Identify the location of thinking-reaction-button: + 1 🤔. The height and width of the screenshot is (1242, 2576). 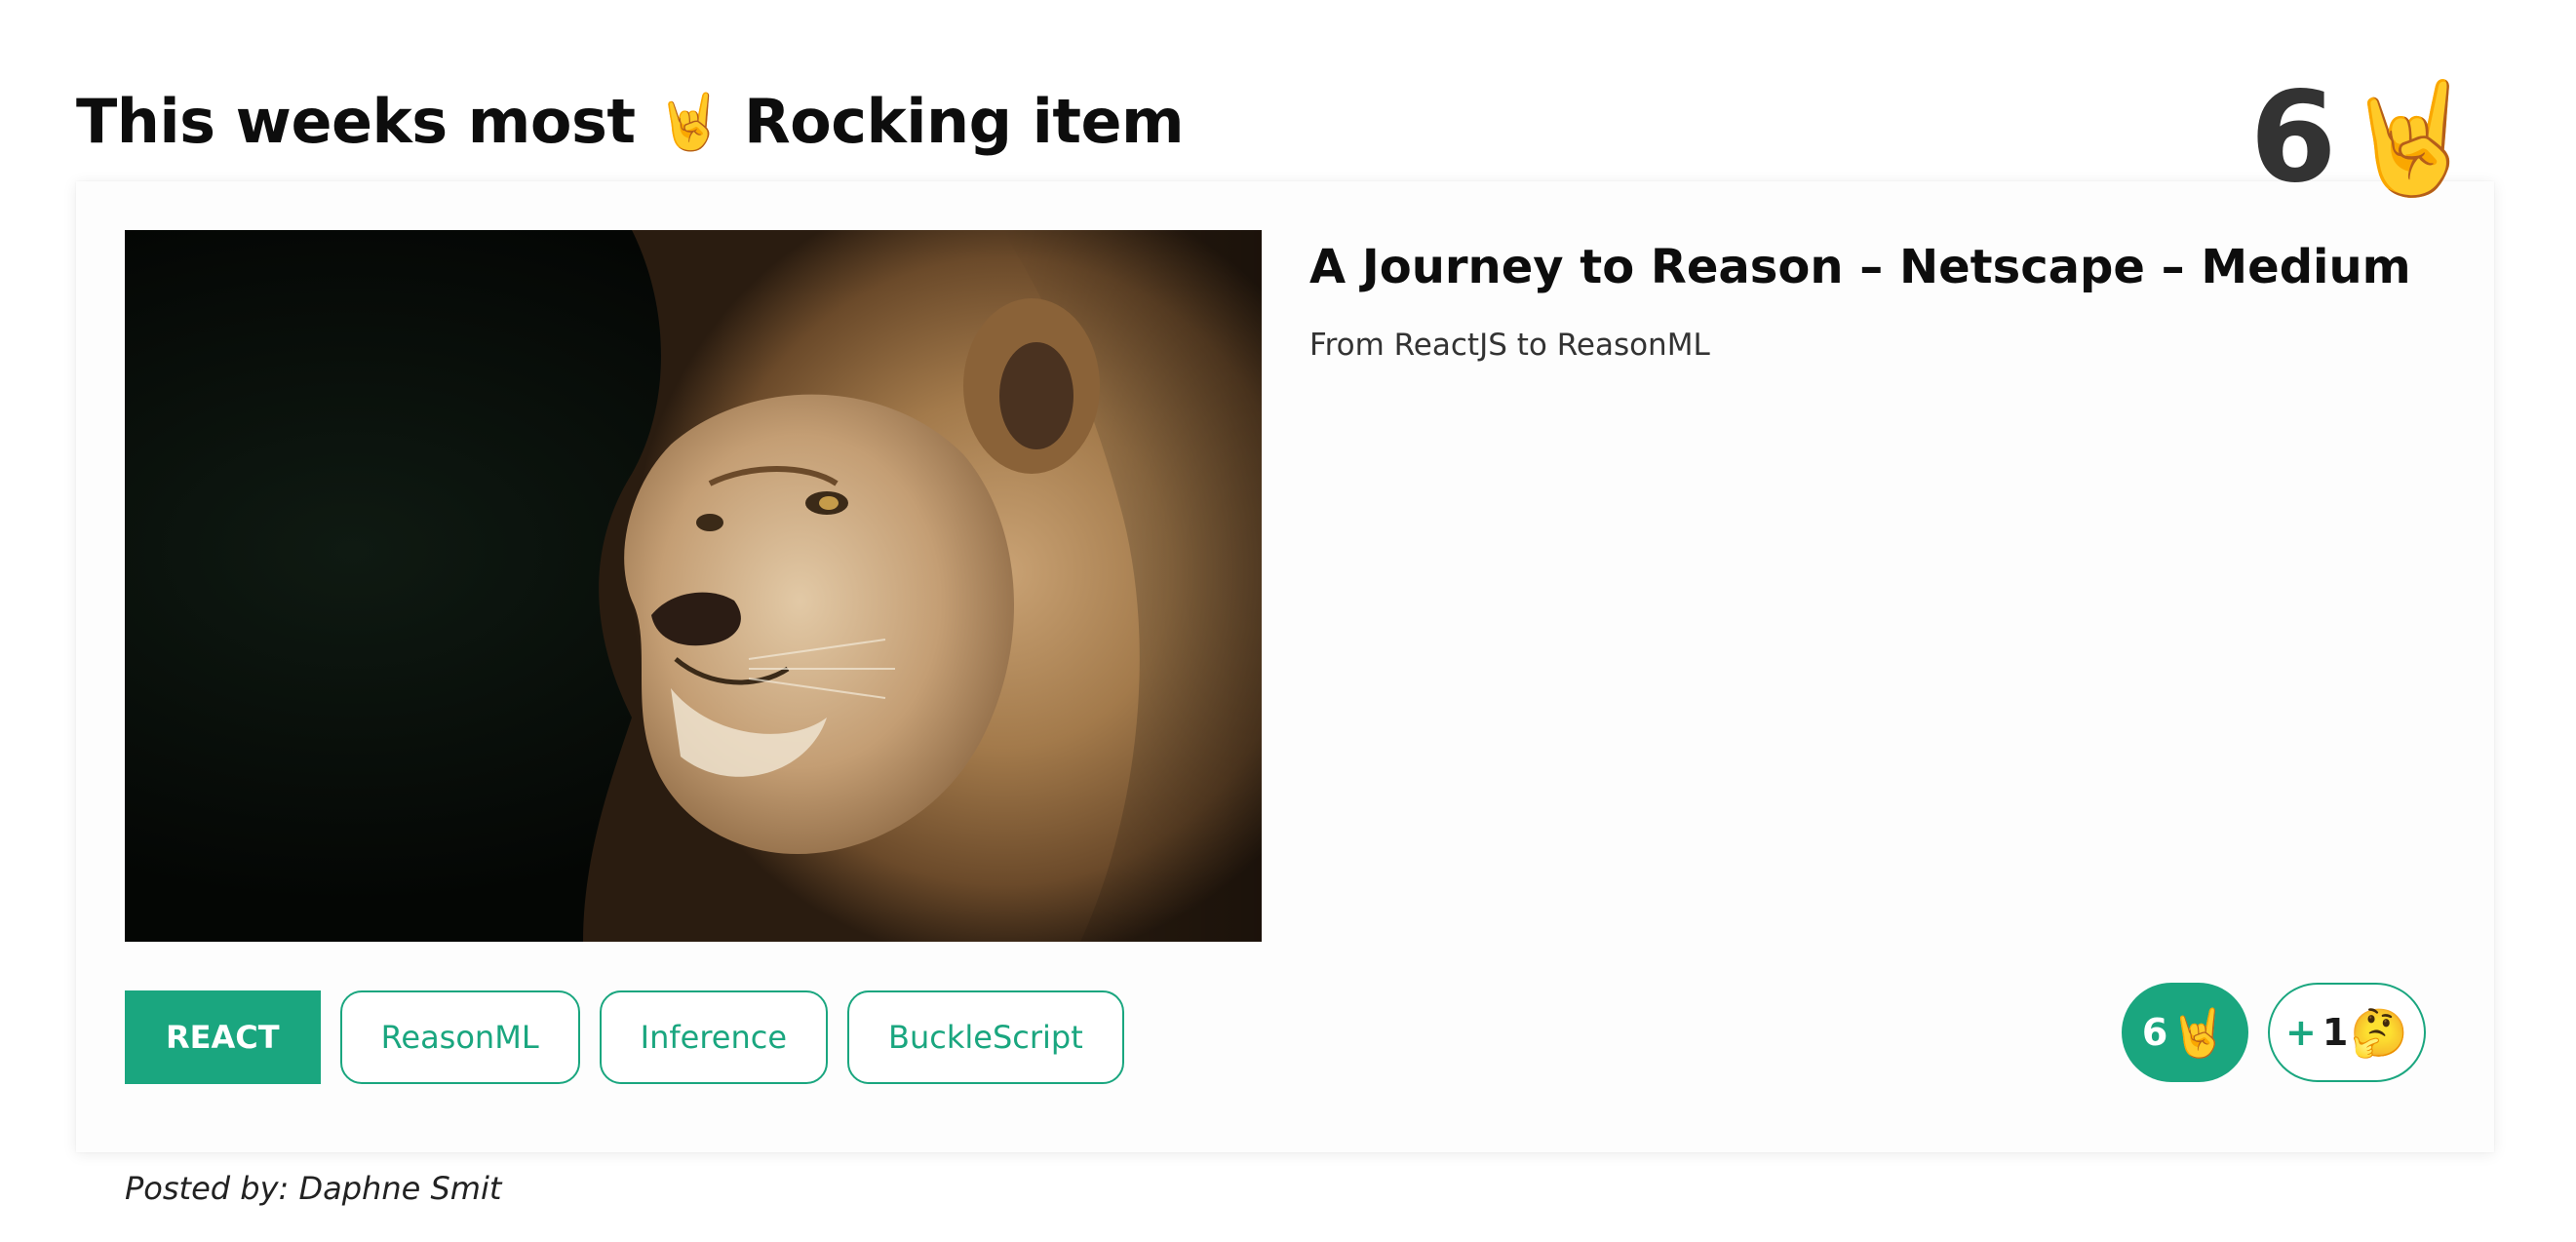
(2347, 1032).